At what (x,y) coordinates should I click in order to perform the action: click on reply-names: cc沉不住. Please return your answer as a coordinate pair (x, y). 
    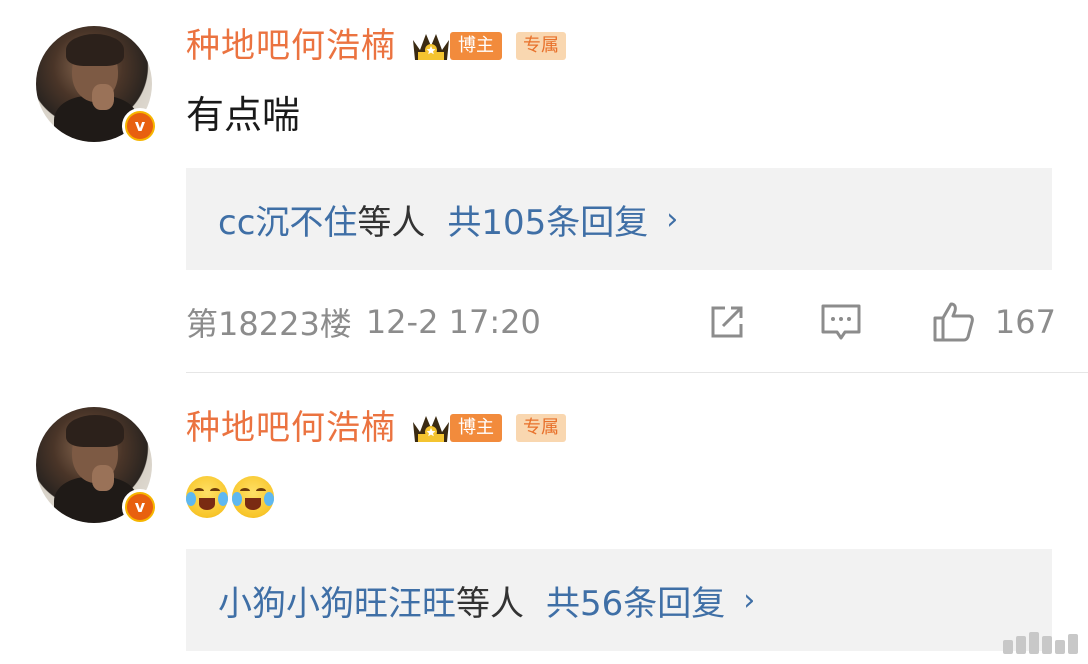
    Looking at the image, I should click on (287, 219).